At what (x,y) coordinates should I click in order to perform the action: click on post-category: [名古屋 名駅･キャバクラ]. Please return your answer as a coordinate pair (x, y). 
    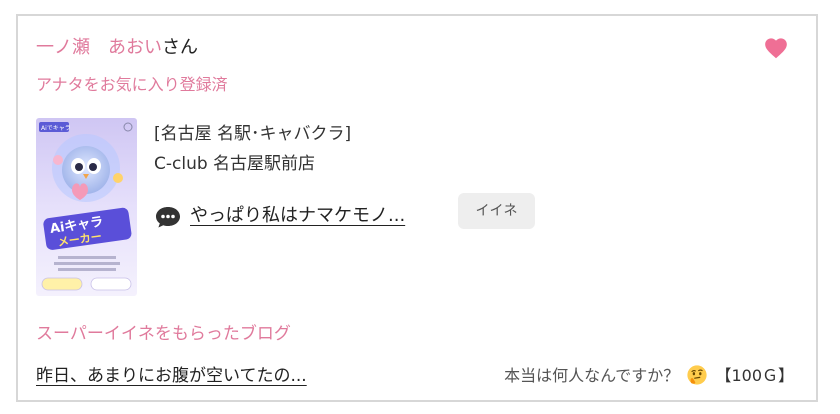
    Looking at the image, I should click on (253, 134).